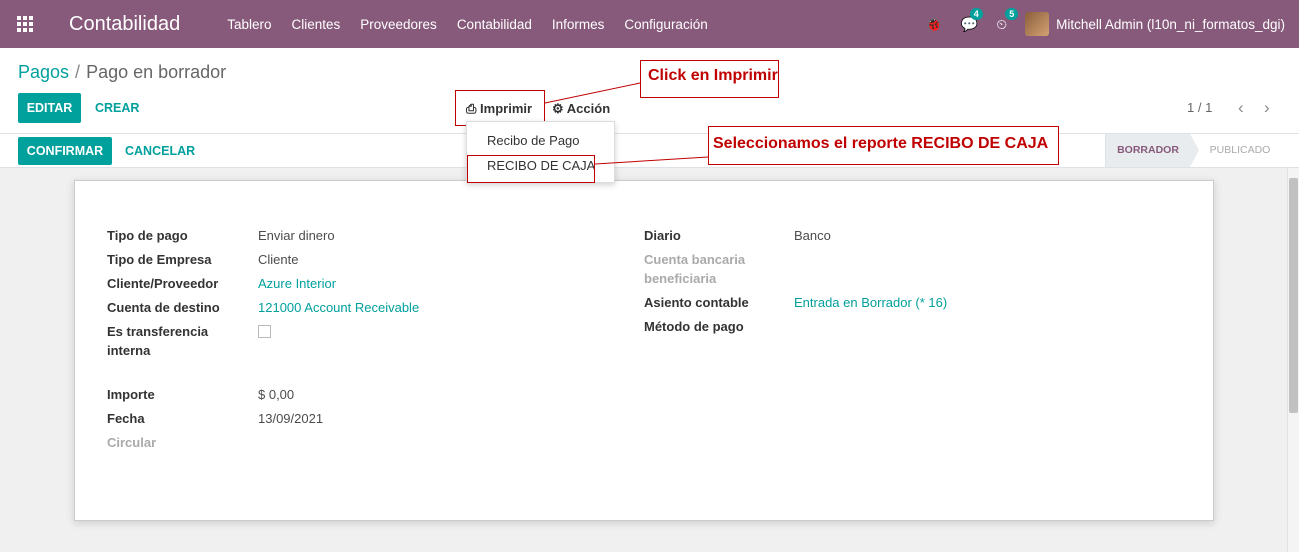 The image size is (1299, 552). Describe the element at coordinates (531, 169) in the screenshot. I see `annotation-recibo-highlight` at that location.